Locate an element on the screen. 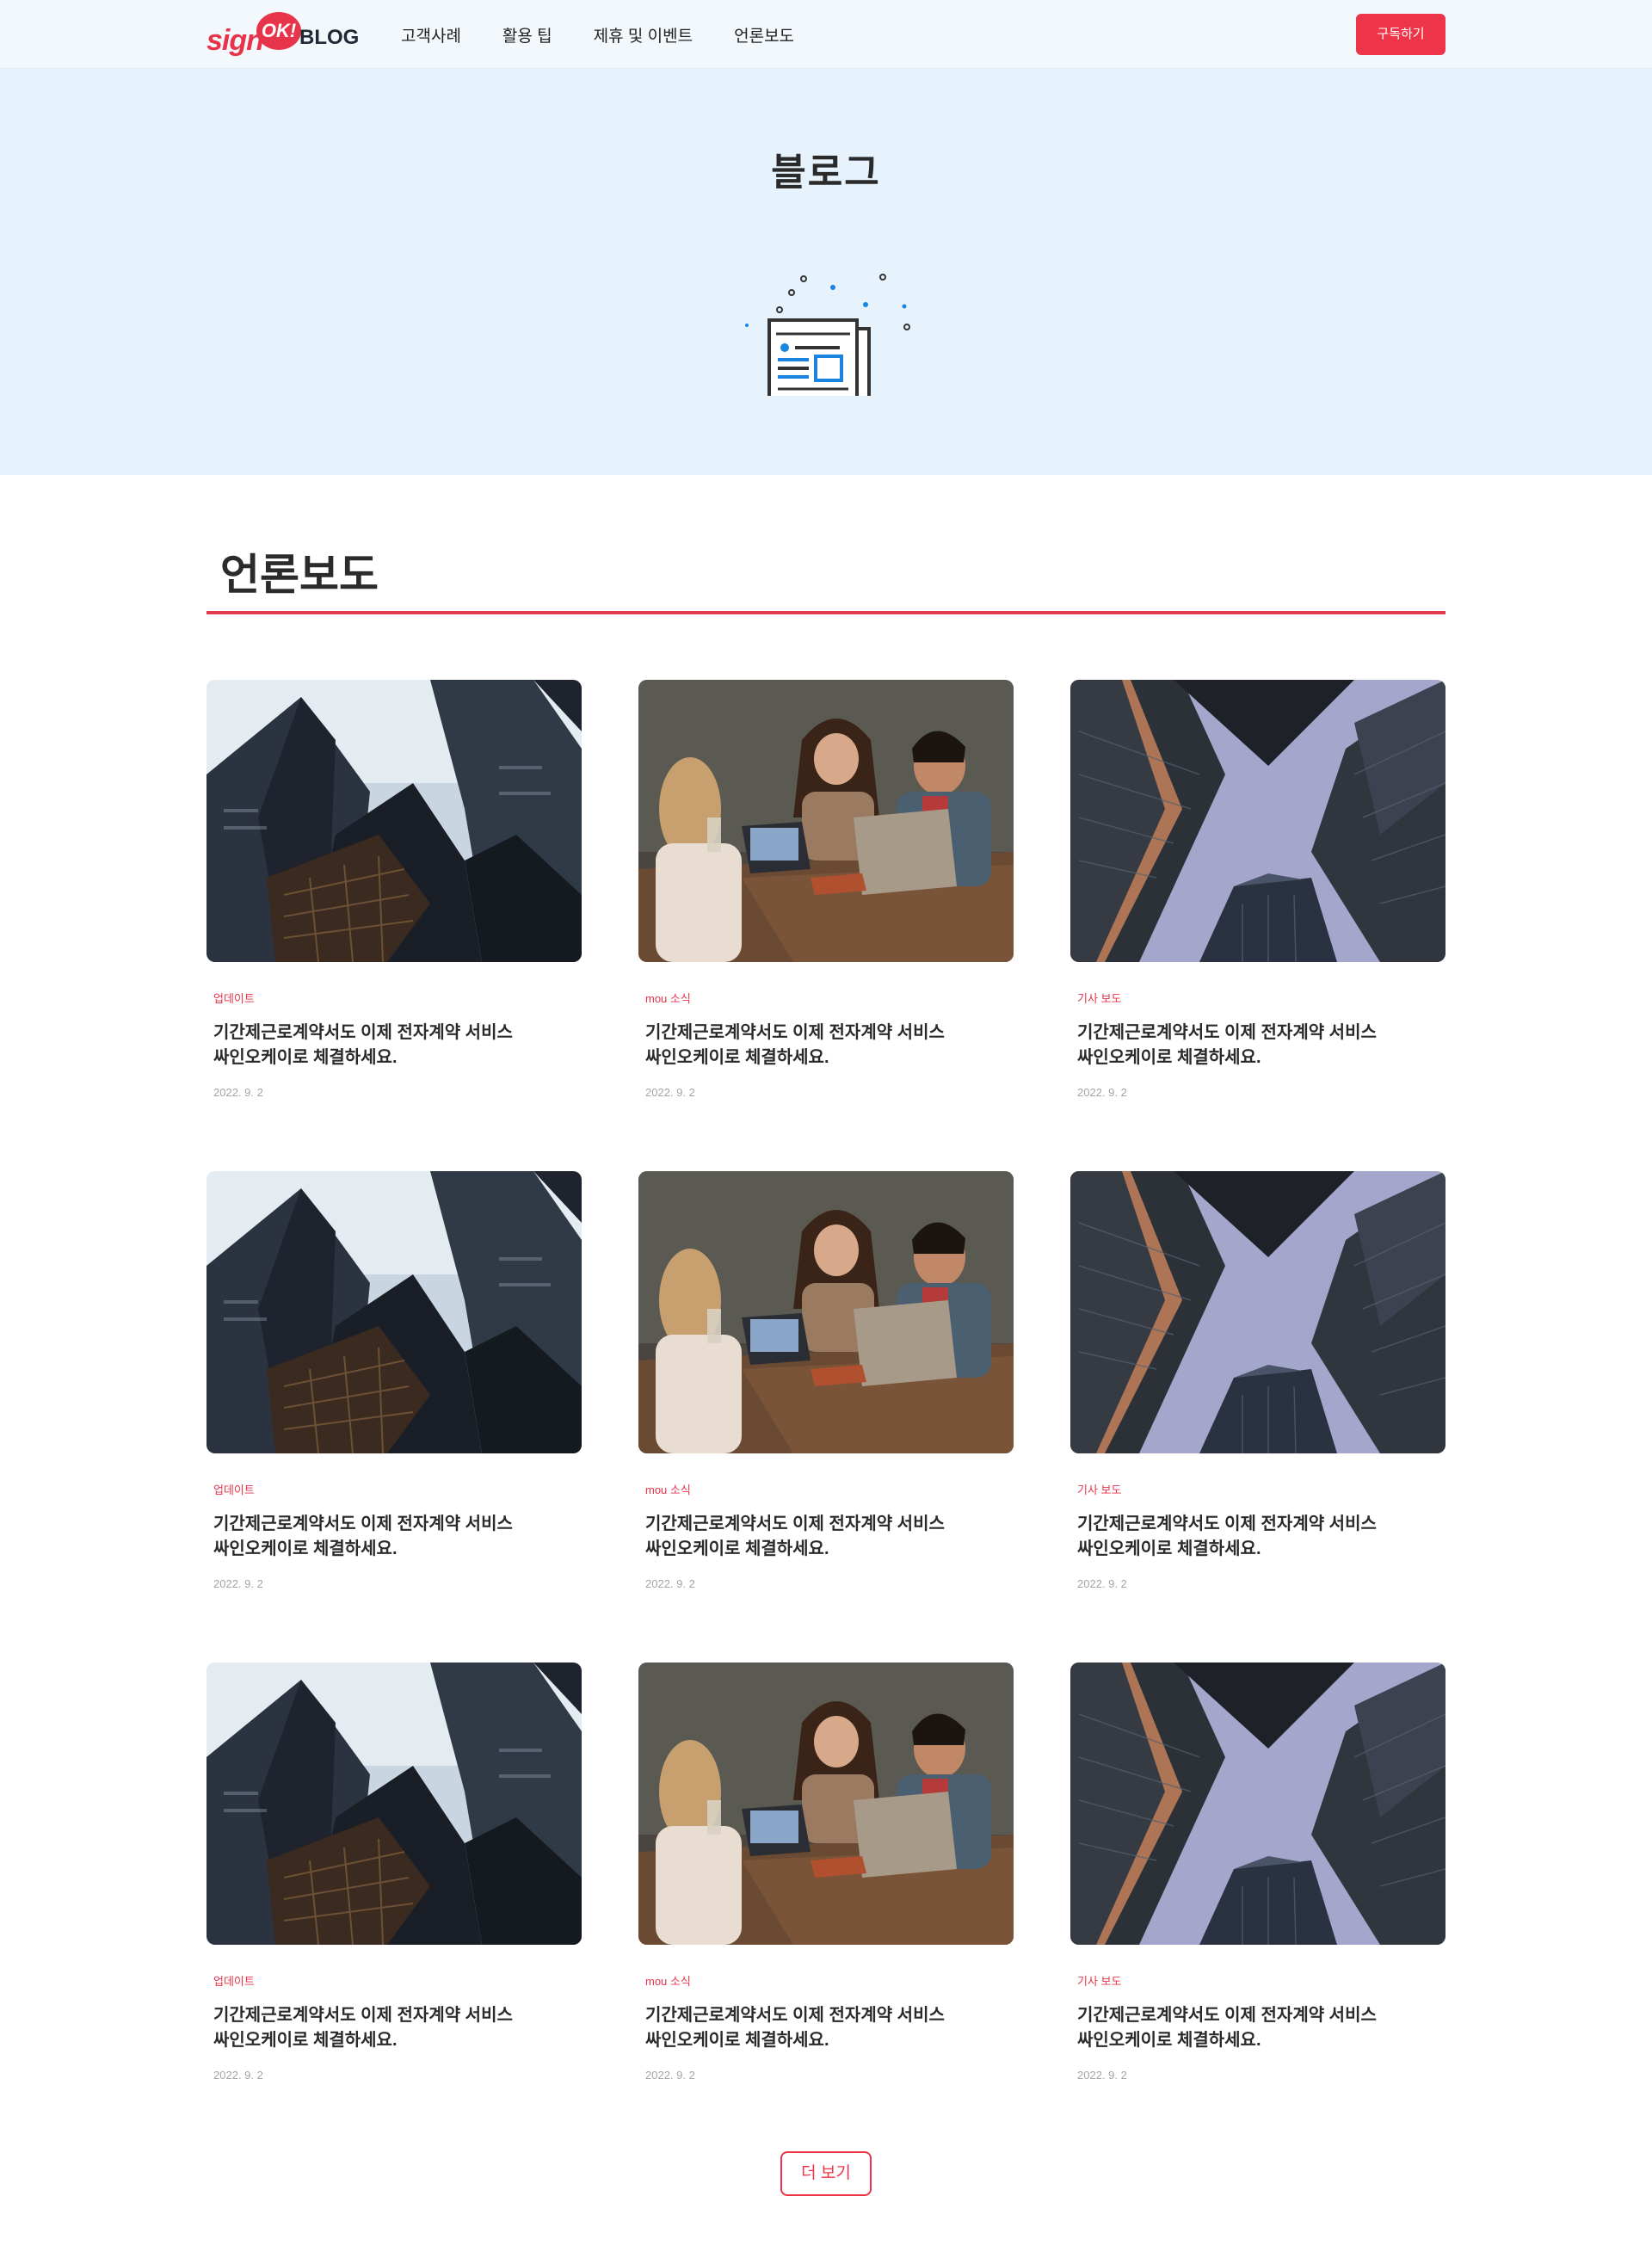 The height and width of the screenshot is (2264, 1652). logo-sign-text: sign is located at coordinates (235, 40).